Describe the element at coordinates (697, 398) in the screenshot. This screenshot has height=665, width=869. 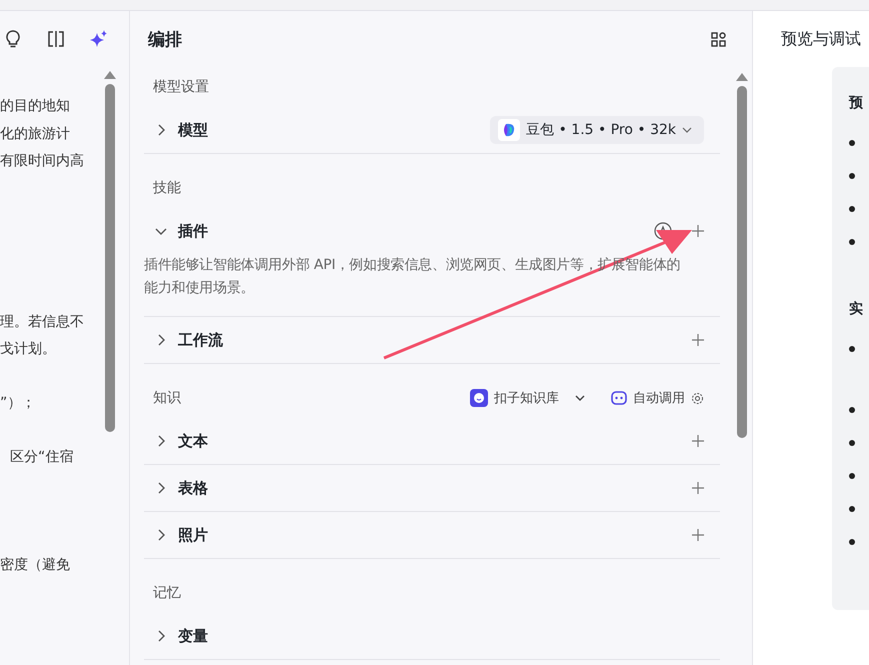
I see `settings-icon` at that location.